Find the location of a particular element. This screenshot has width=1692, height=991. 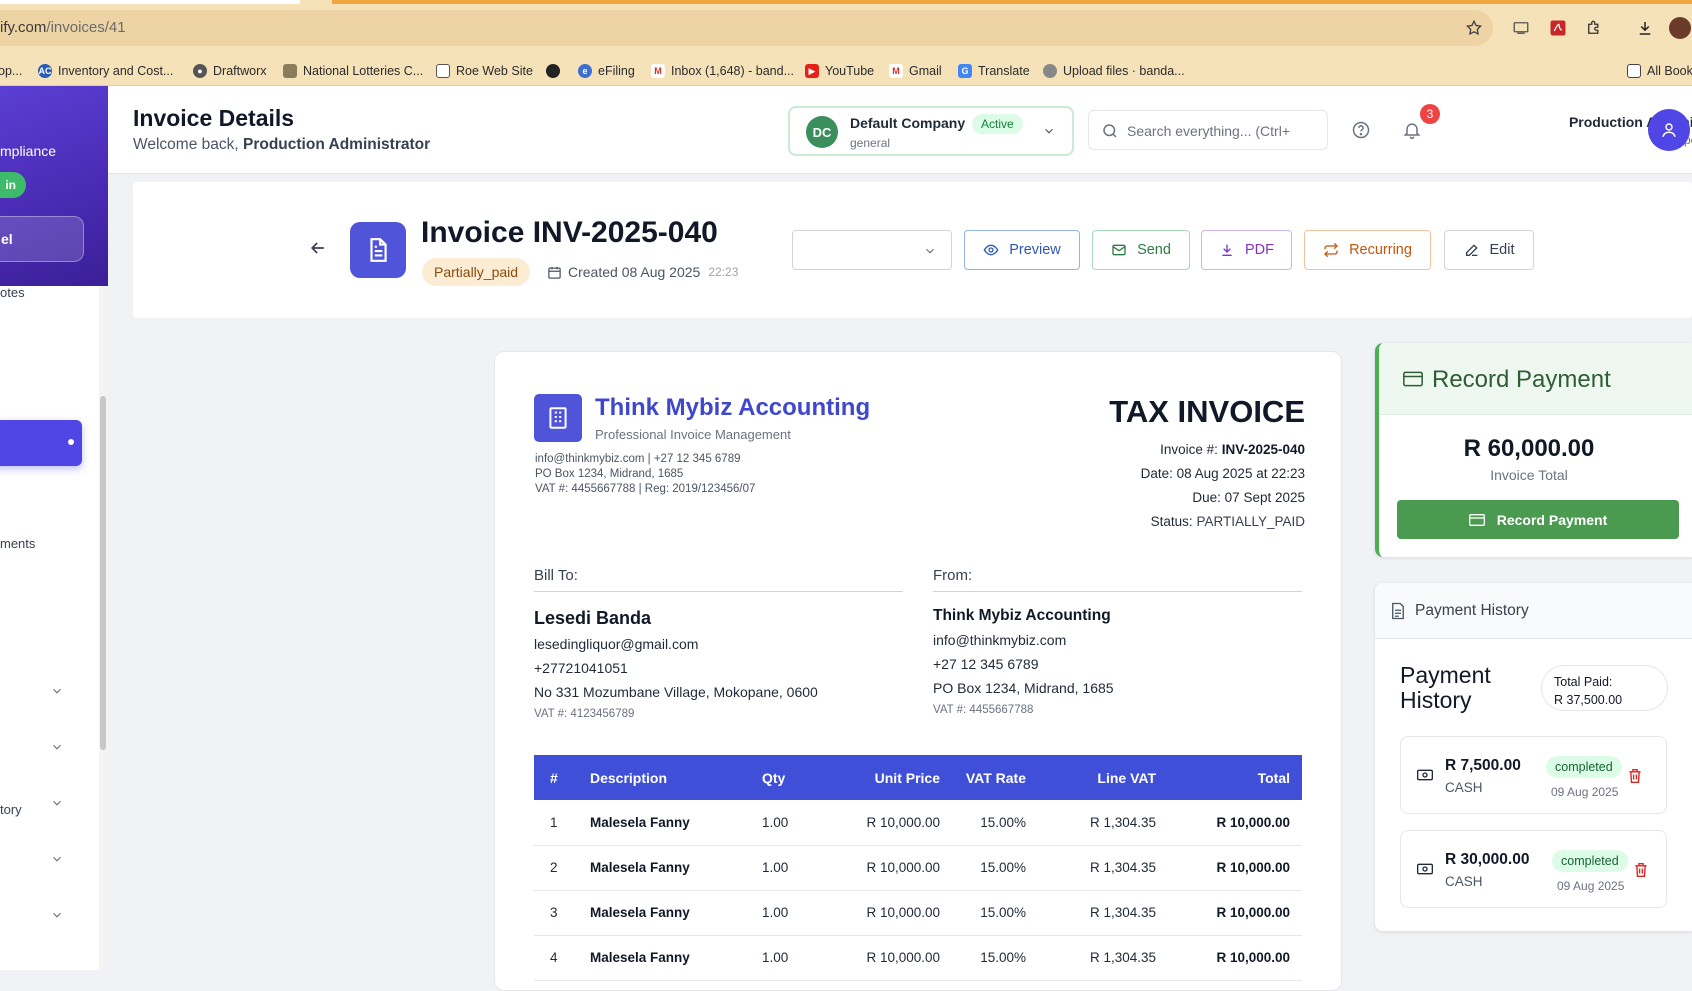

sidebar-compliance-label: mpliance is located at coordinates (28, 151).